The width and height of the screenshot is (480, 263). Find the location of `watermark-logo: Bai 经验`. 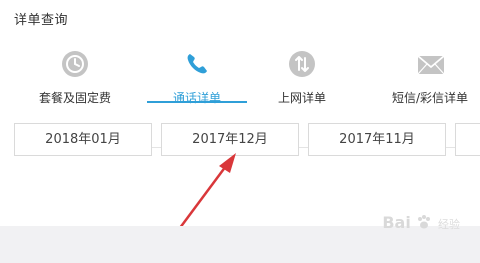

watermark-logo: Bai 经验 is located at coordinates (421, 222).